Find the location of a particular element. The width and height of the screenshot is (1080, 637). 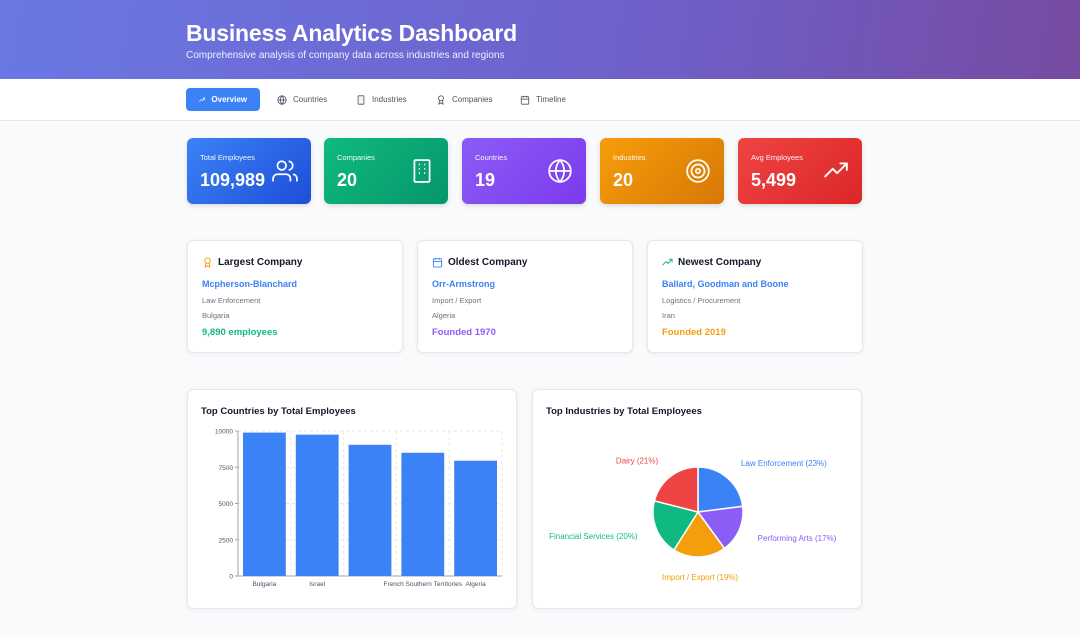

y-tick-label: 7500 is located at coordinates (226, 468).